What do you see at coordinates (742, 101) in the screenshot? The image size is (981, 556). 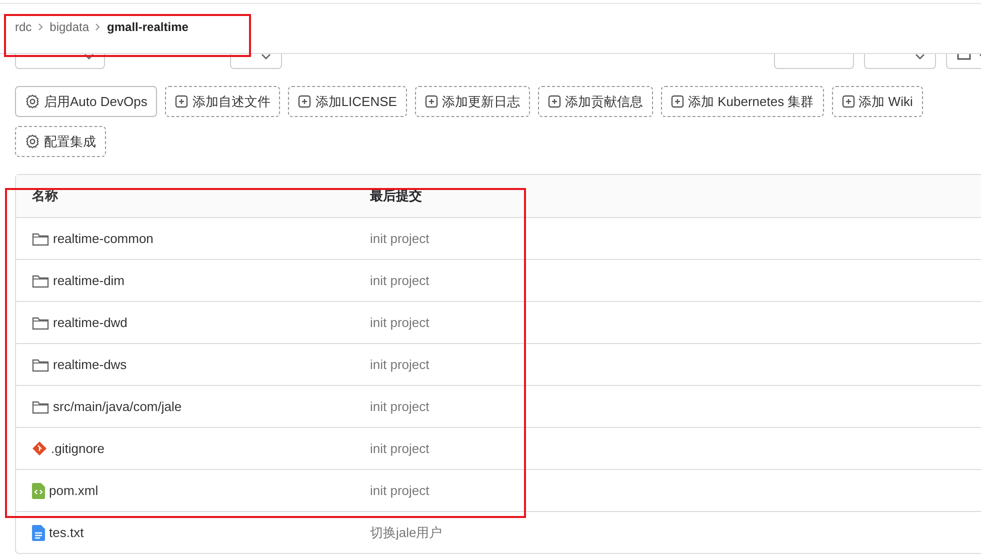 I see `action-button: 添加 Kubernetes 集群` at bounding box center [742, 101].